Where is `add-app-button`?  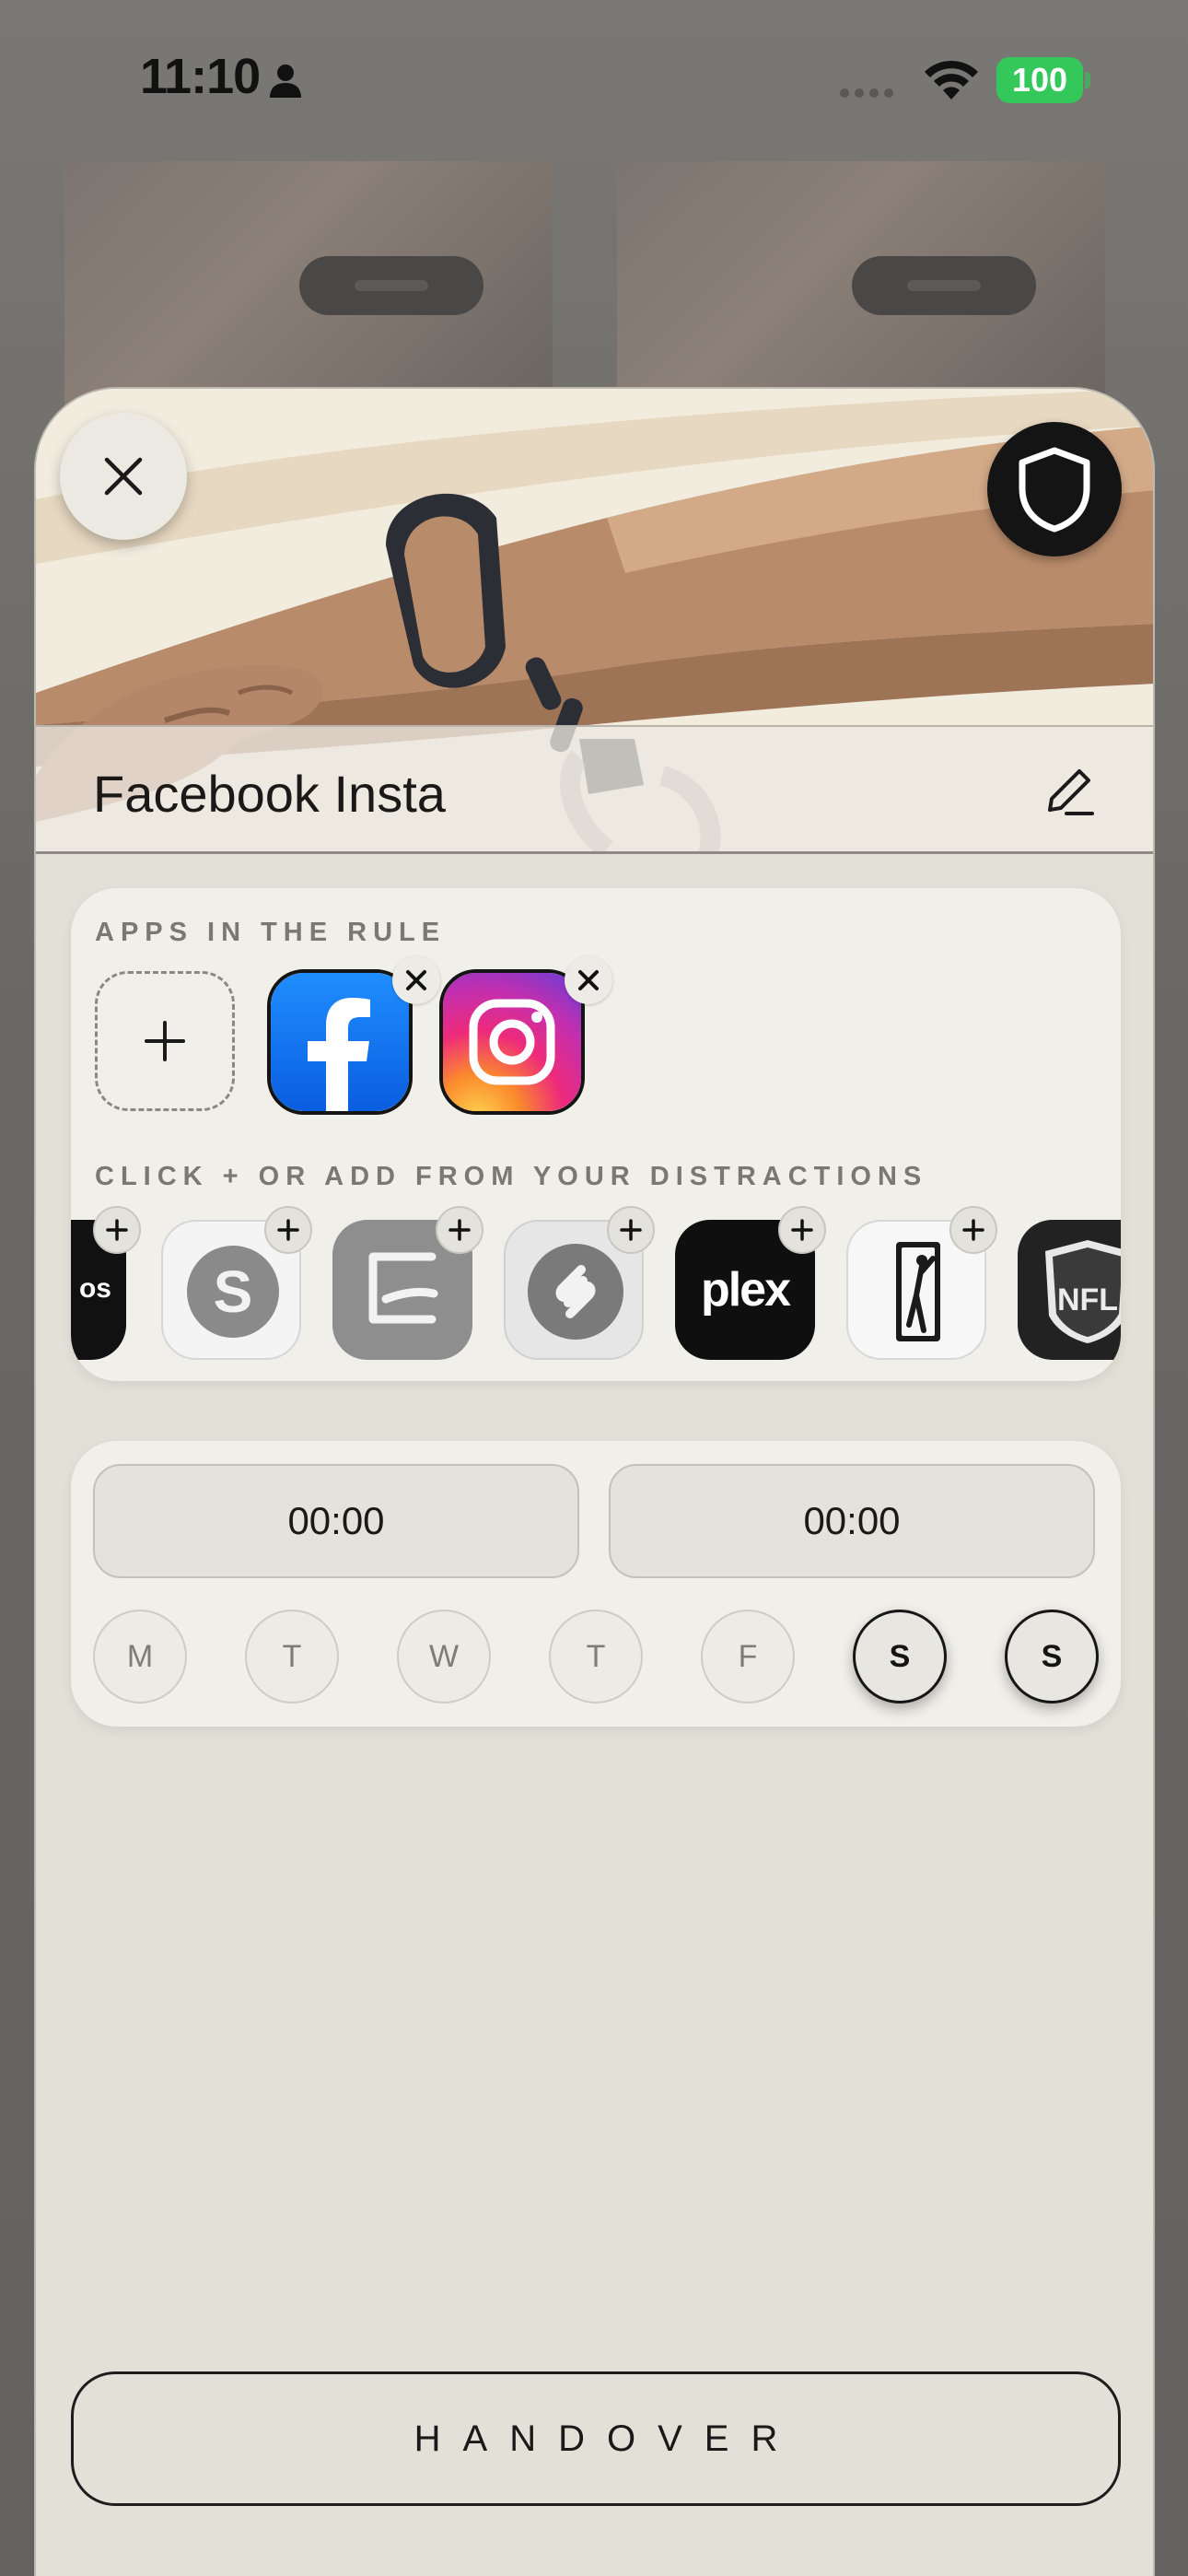 add-app-button is located at coordinates (165, 1041).